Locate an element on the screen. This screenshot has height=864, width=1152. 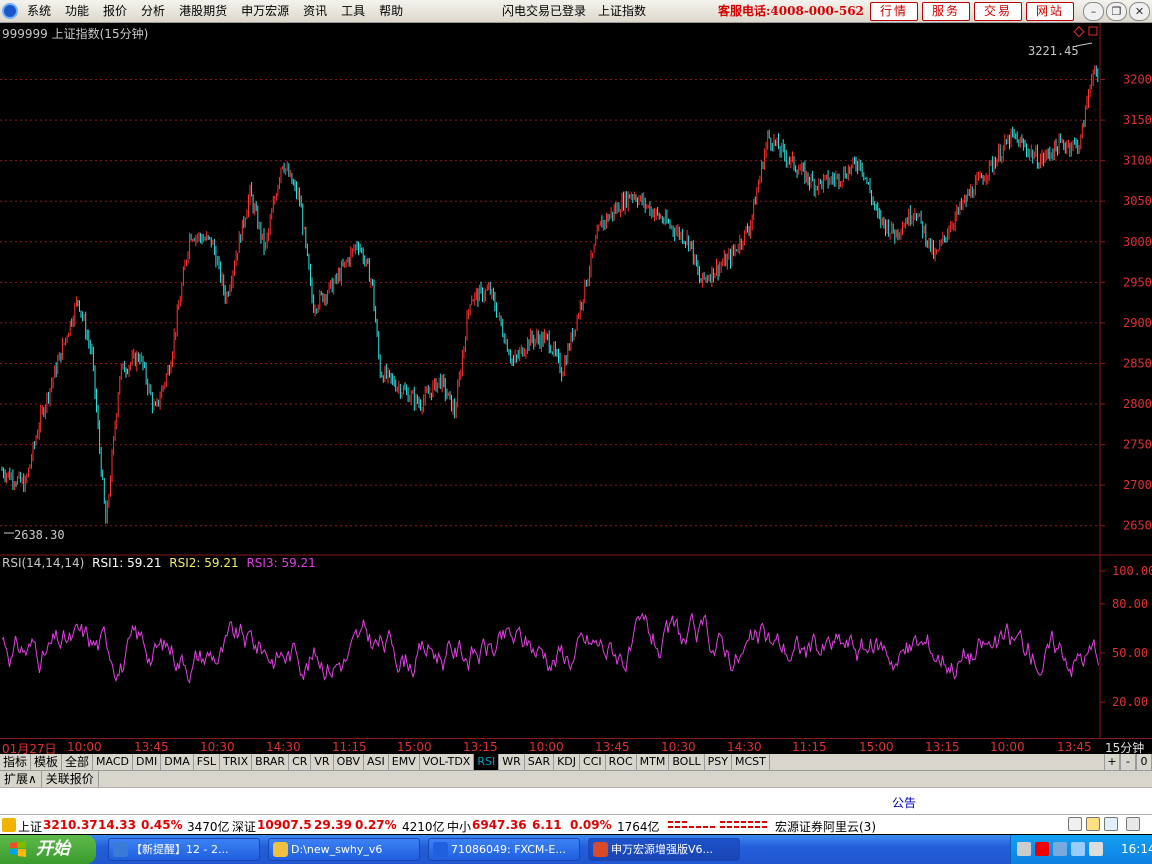
bottom-tab-1: 关联报价 is located at coordinates (70, 779).